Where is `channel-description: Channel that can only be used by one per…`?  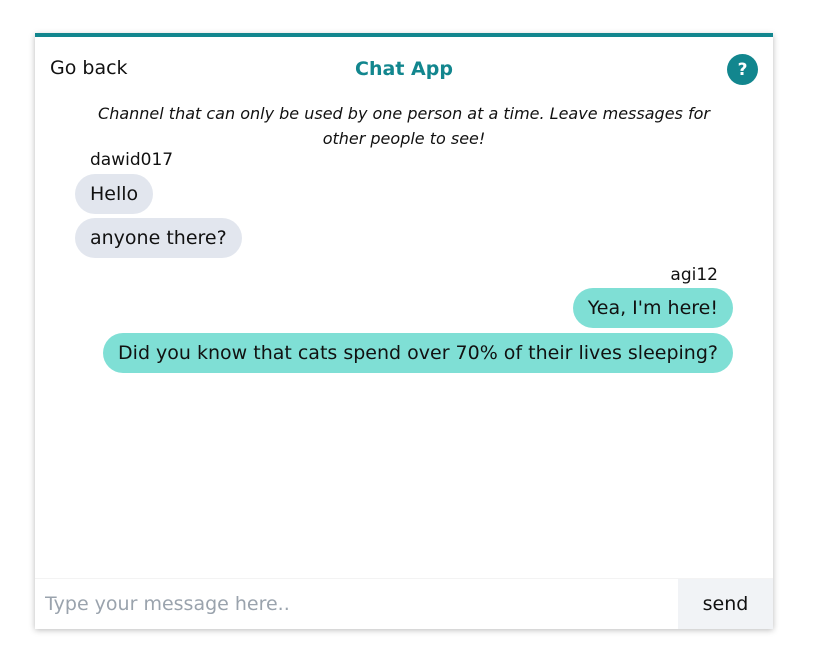 channel-description: Channel that can only be used by one per… is located at coordinates (404, 126).